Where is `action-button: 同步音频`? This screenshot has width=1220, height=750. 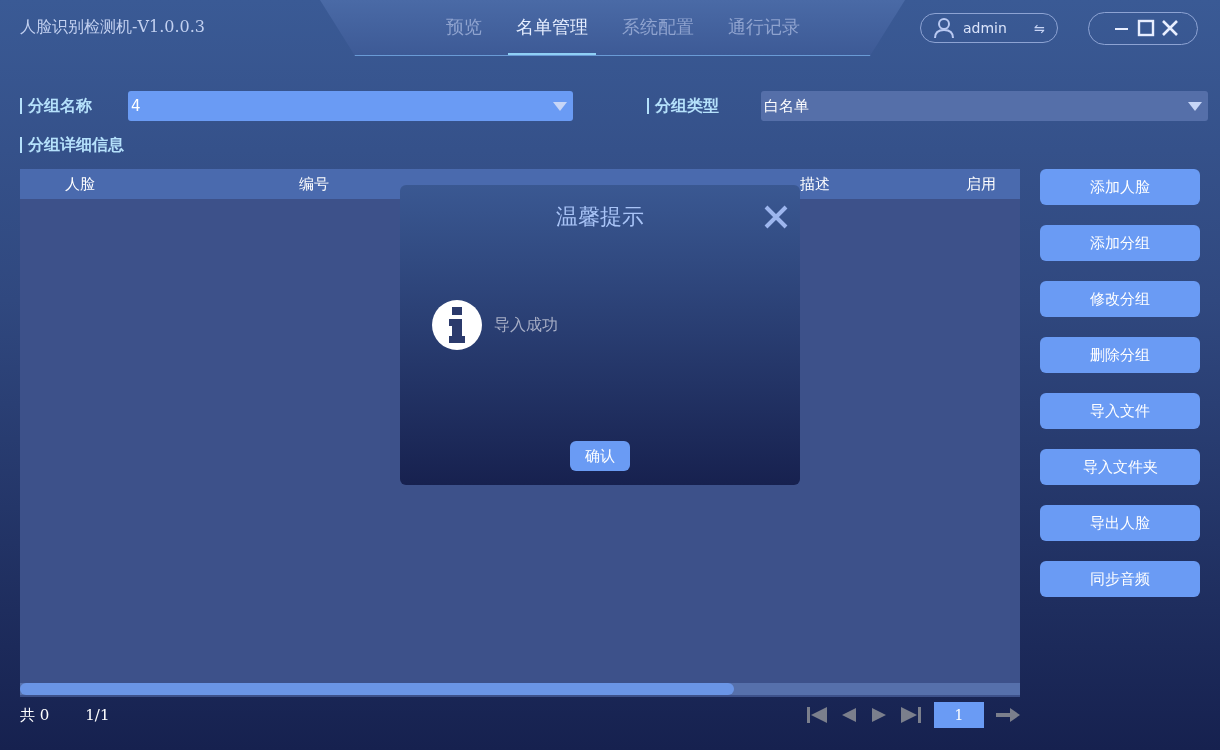
action-button: 同步音频 is located at coordinates (1120, 579).